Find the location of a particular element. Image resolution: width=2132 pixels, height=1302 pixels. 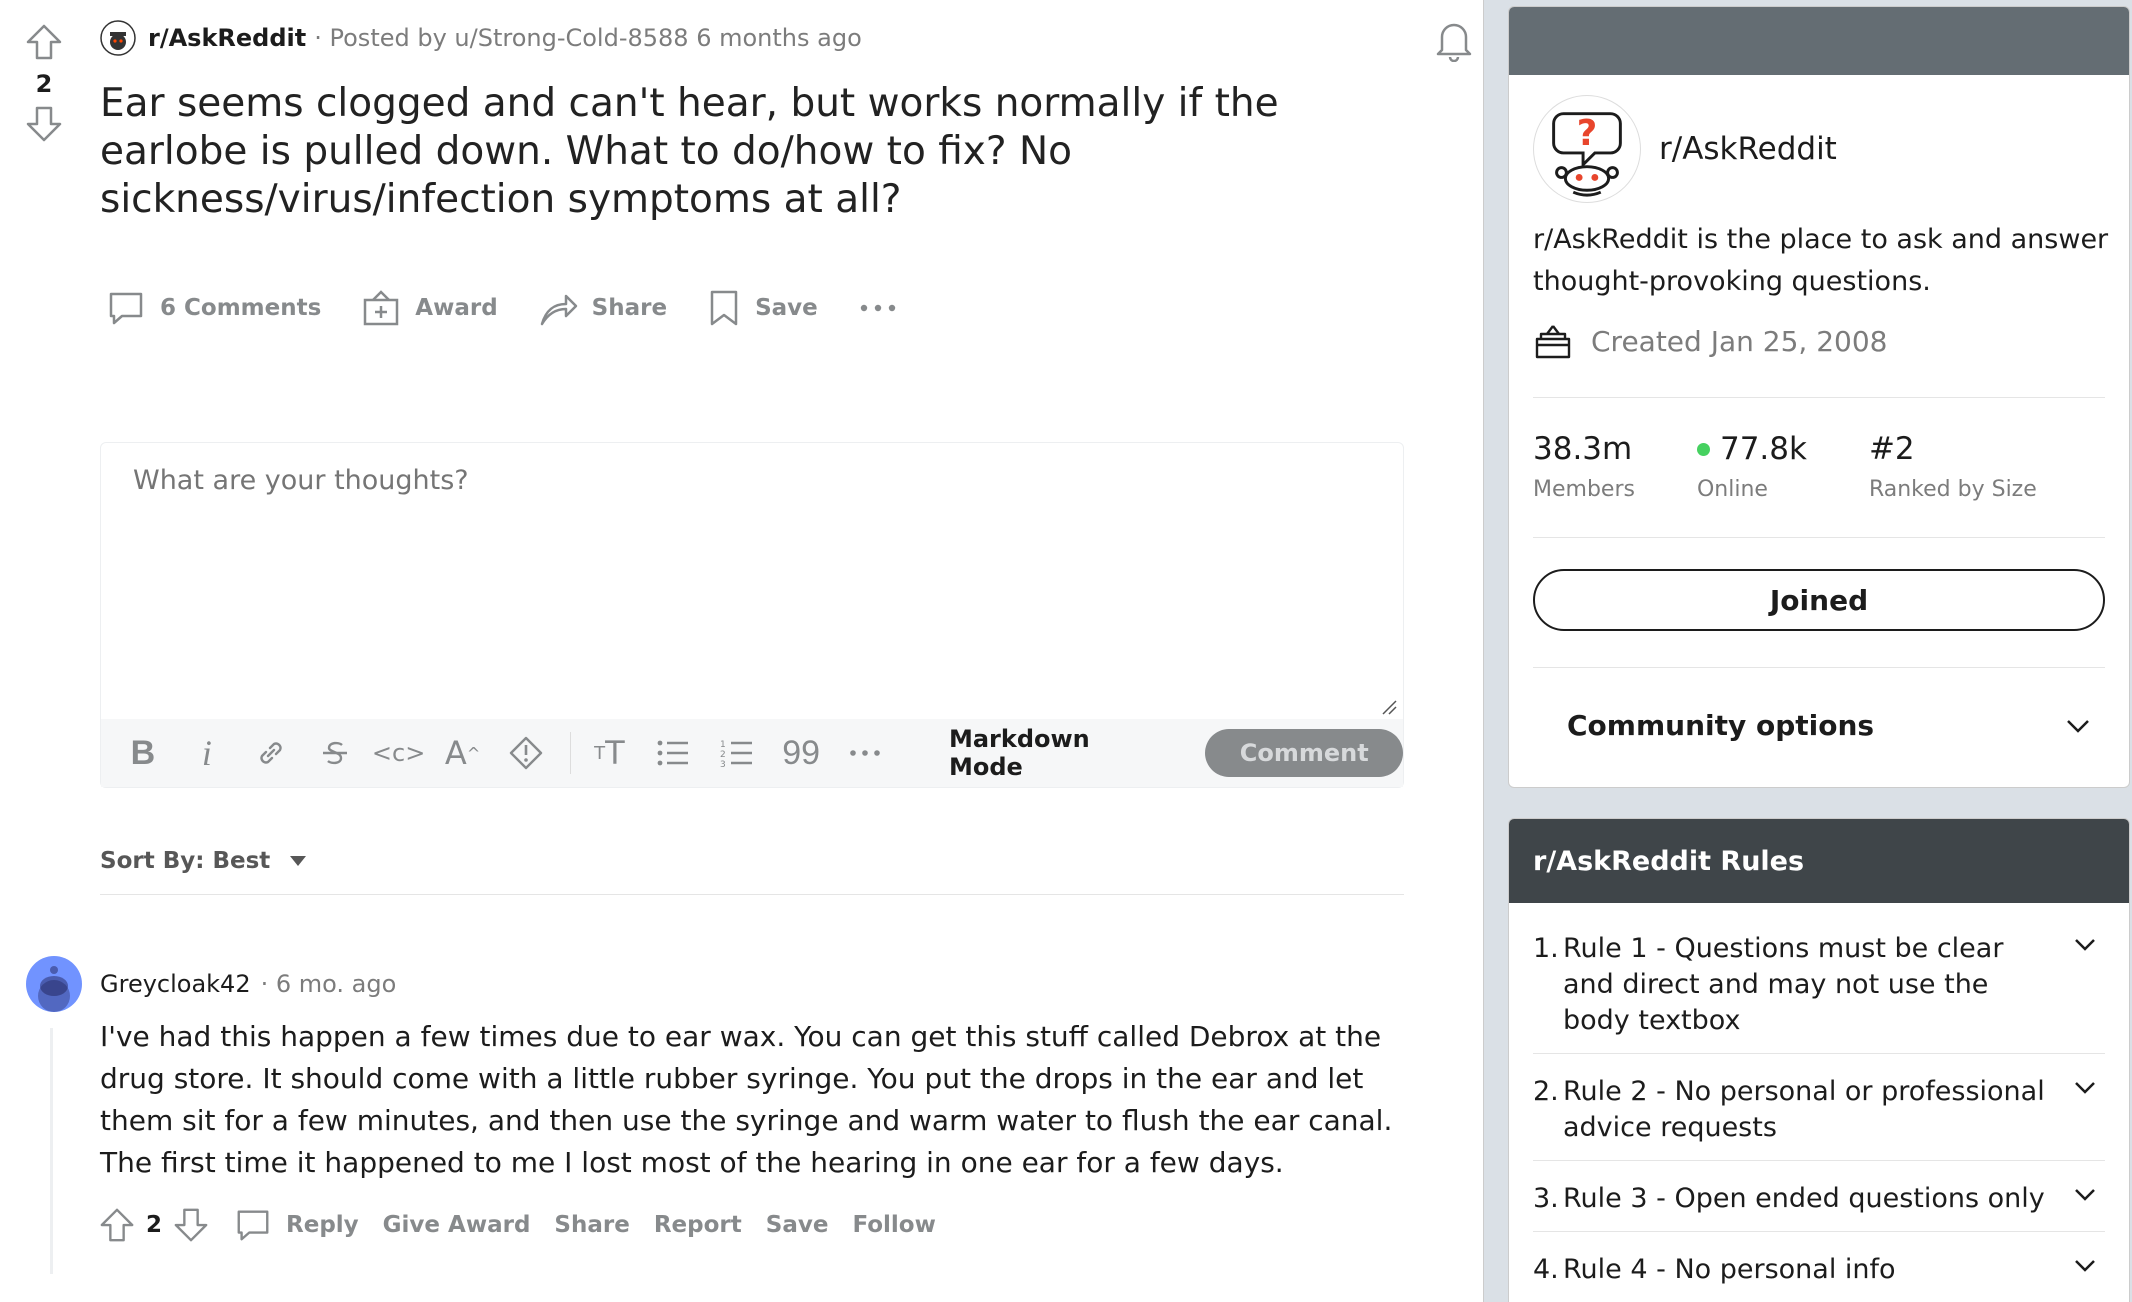

award-button: Award is located at coordinates (429, 308).